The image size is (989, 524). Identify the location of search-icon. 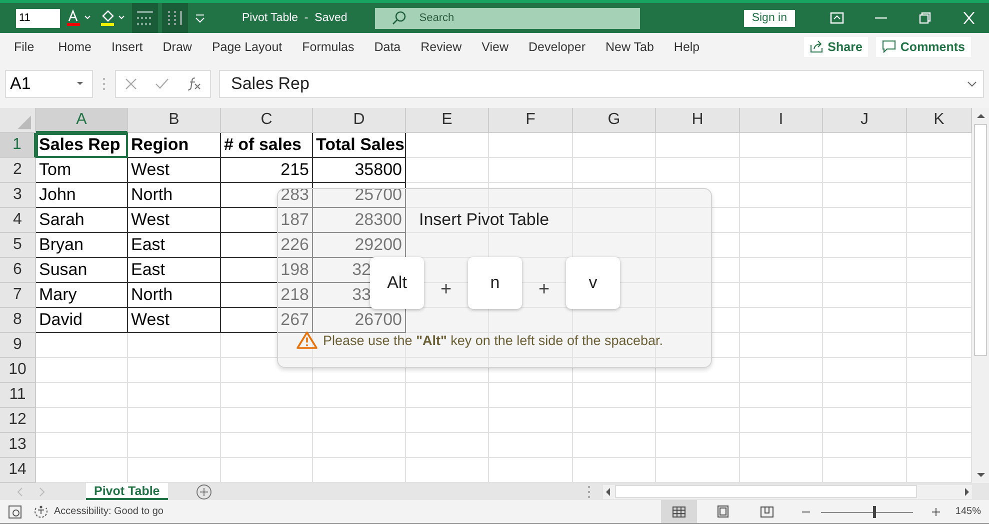
(399, 18).